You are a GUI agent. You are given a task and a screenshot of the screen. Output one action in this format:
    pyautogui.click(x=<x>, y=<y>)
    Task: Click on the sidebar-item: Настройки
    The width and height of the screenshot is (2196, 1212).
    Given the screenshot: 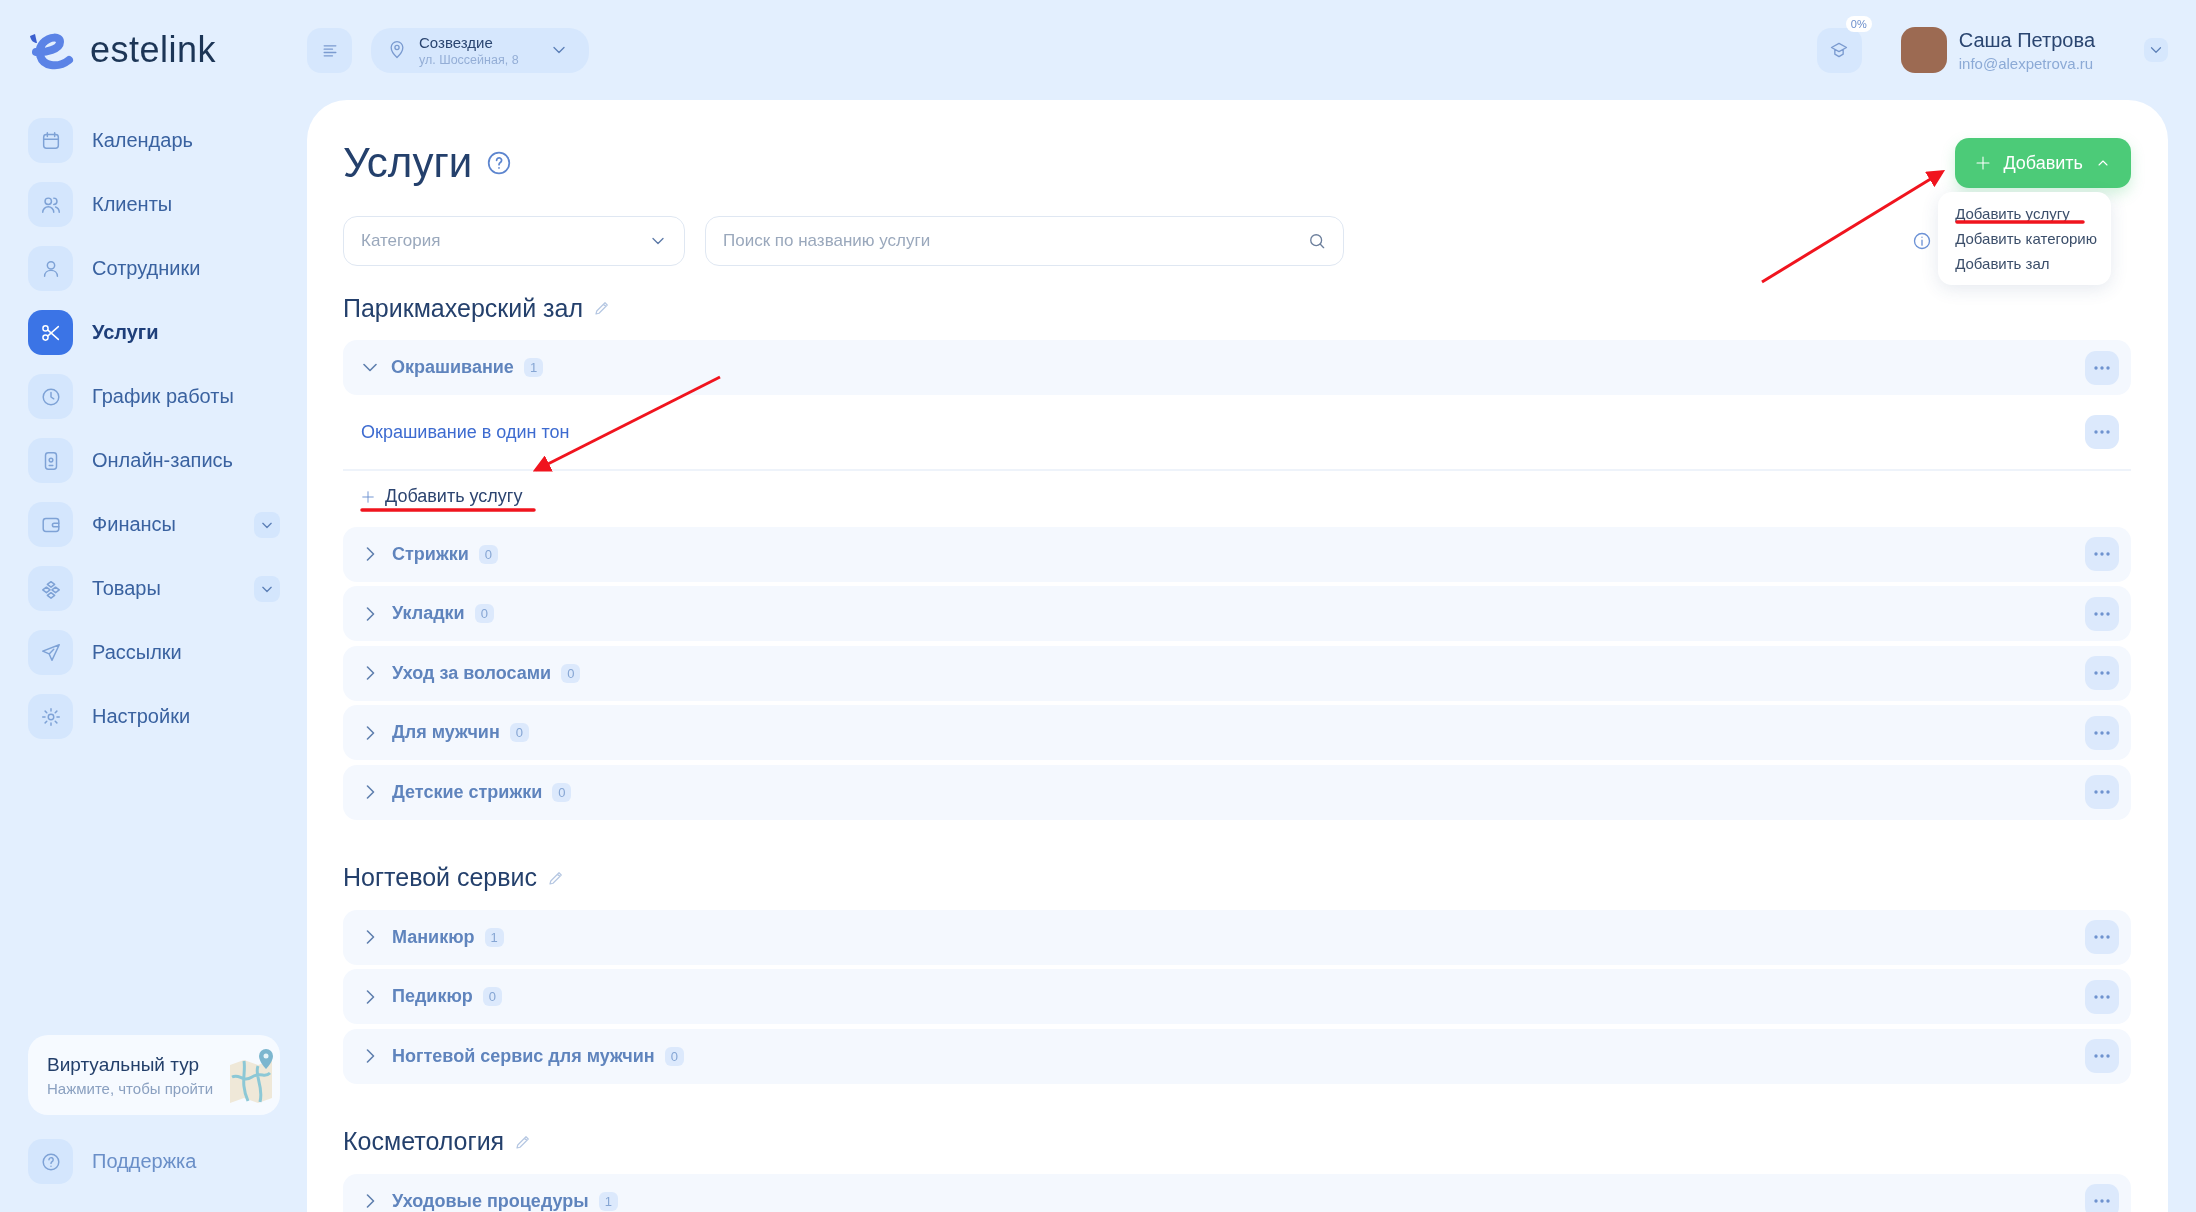 What is the action you would take?
    pyautogui.click(x=154, y=716)
    